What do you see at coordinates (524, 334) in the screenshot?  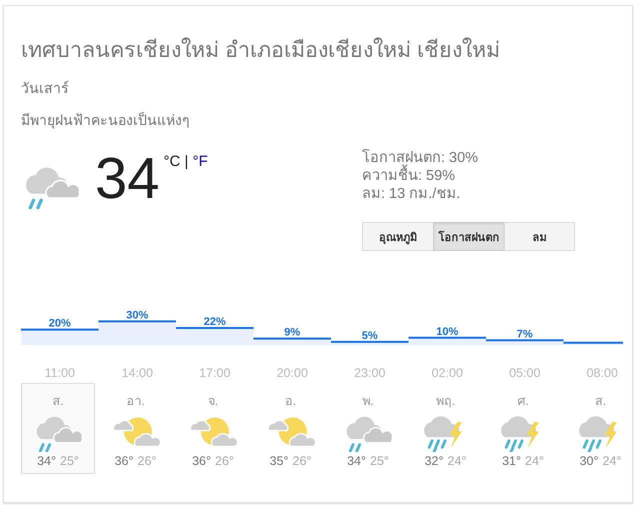 I see `value-label: 7%` at bounding box center [524, 334].